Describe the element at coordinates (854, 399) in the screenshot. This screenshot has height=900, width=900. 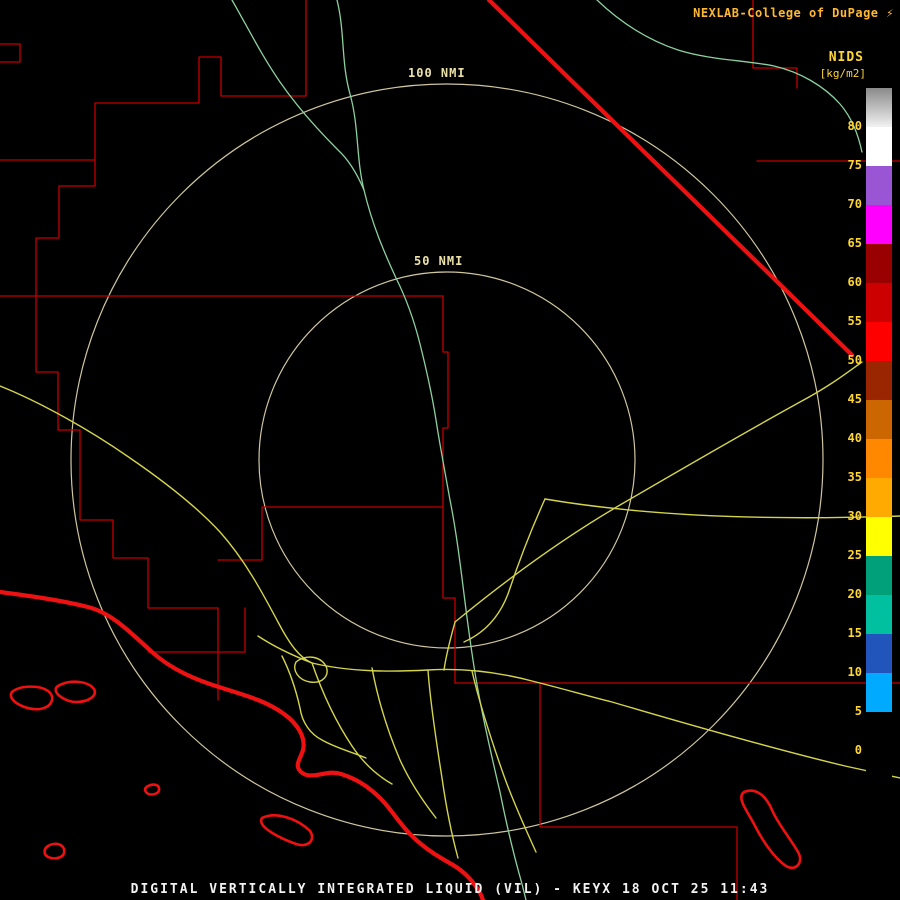
I see `colorbar-tick: 45` at that location.